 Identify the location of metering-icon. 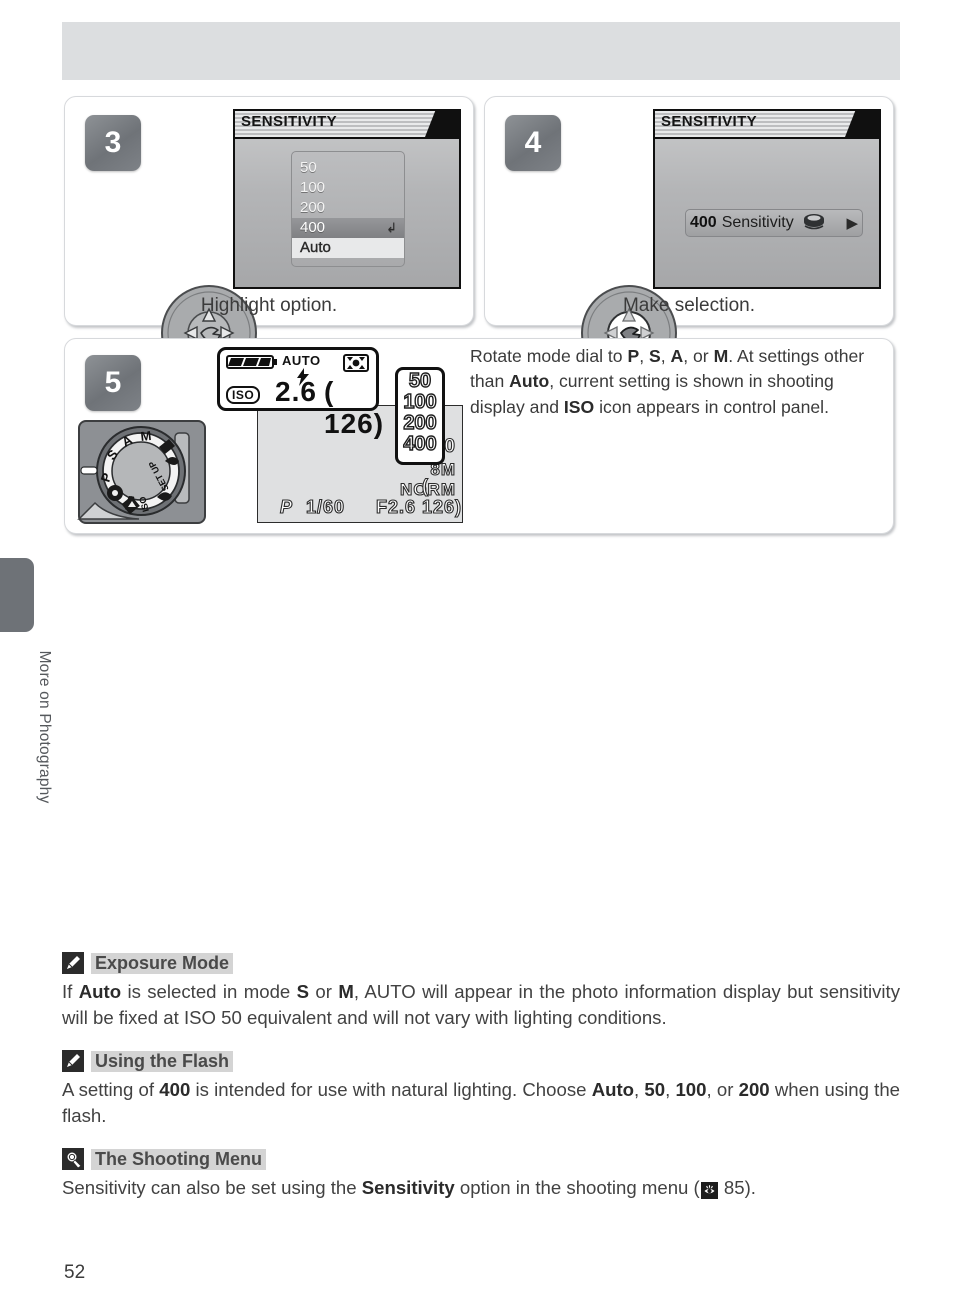
(356, 363).